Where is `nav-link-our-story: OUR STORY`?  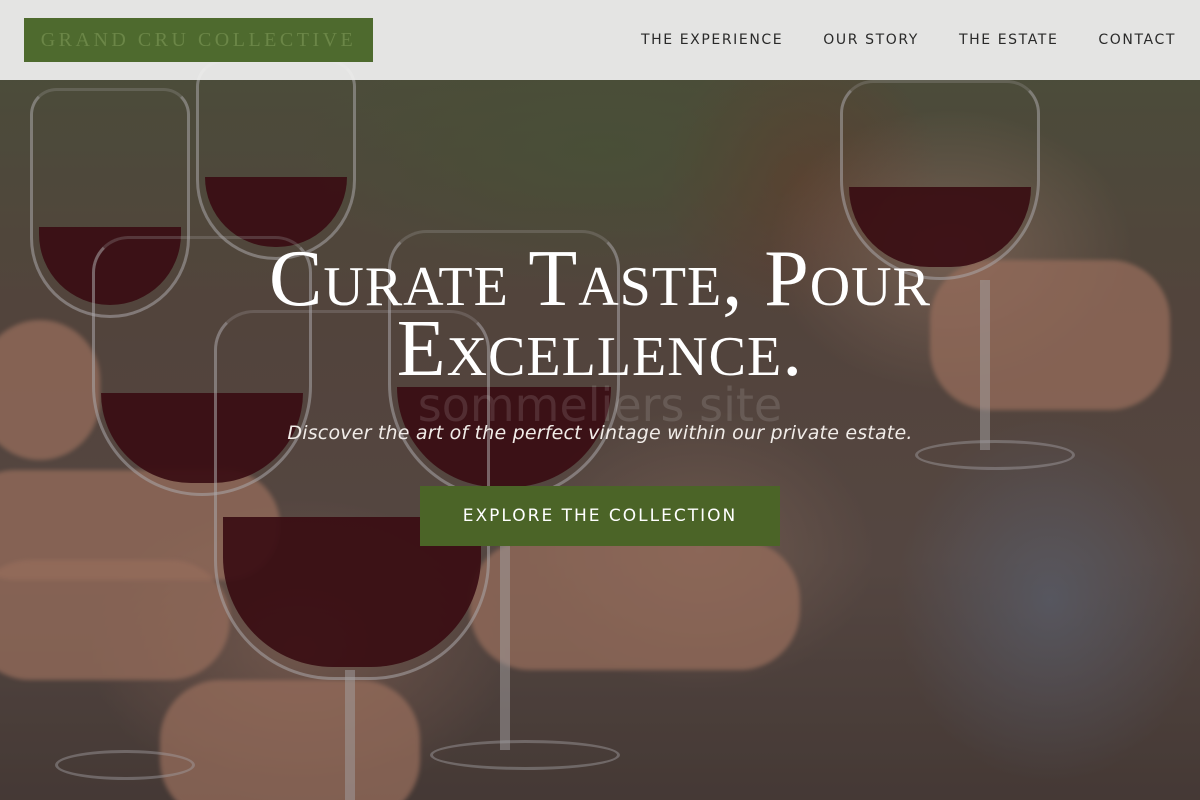
nav-link-our-story: OUR STORY is located at coordinates (871, 40).